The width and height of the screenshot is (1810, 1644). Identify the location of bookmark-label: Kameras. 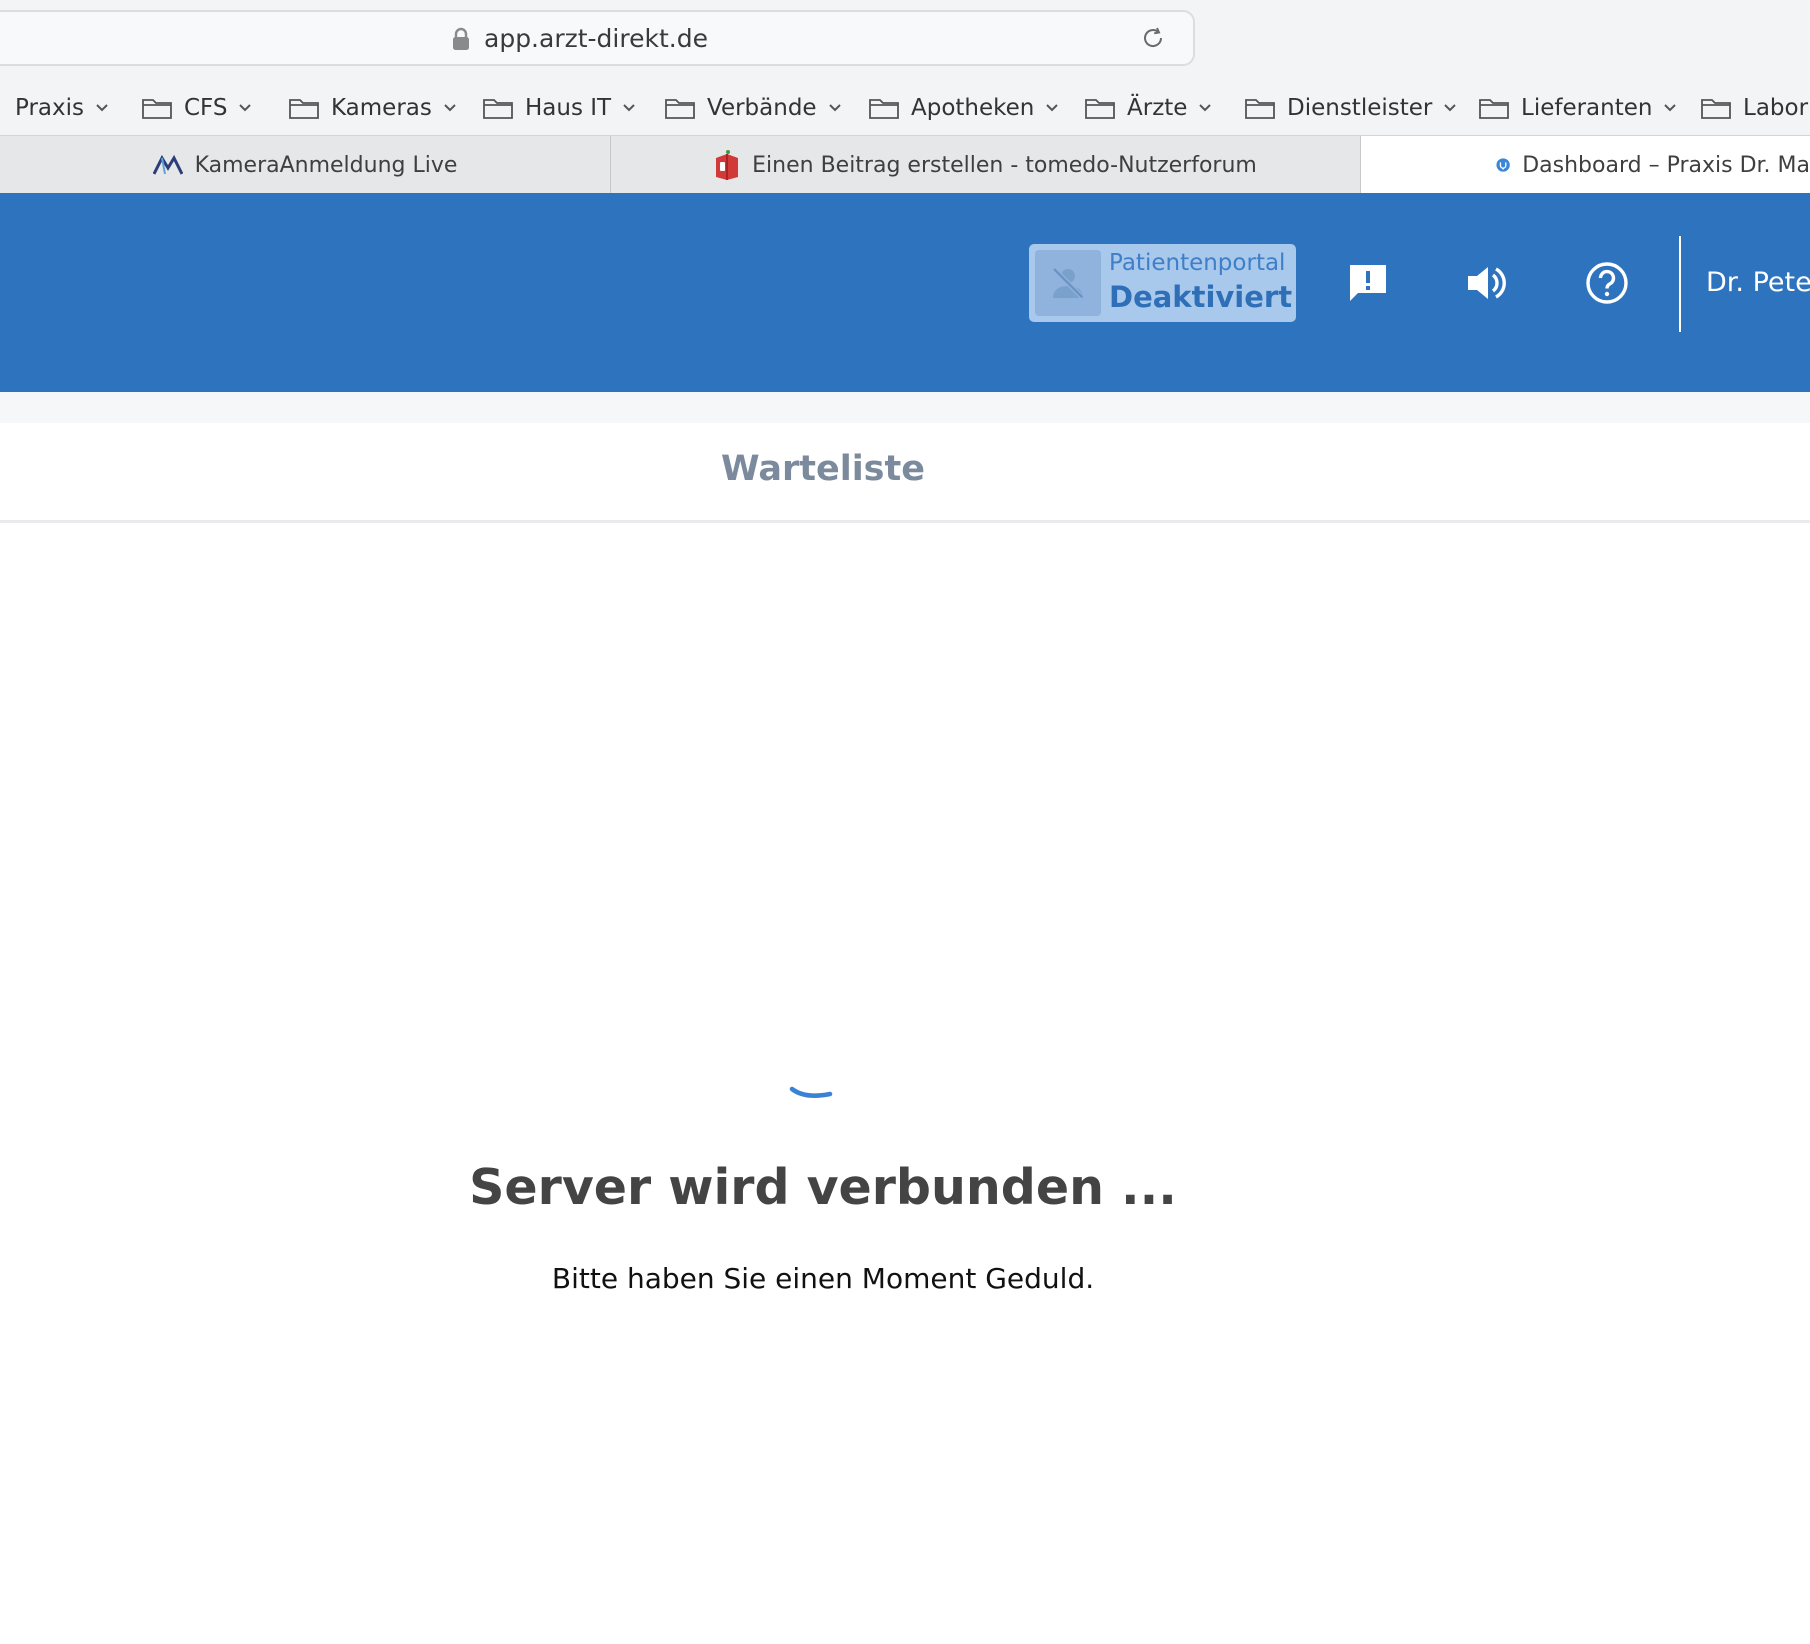
(381, 108).